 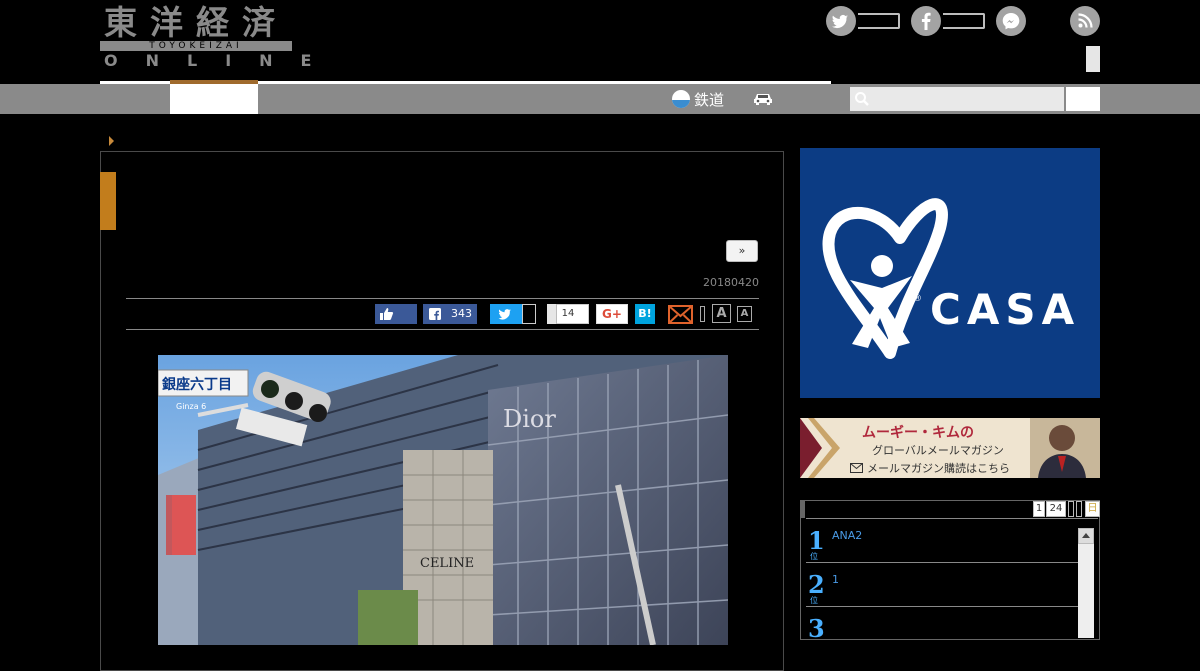 What do you see at coordinates (938, 468) in the screenshot?
I see `ad-banner-cta-label: メールマガジン購読はこちら` at bounding box center [938, 468].